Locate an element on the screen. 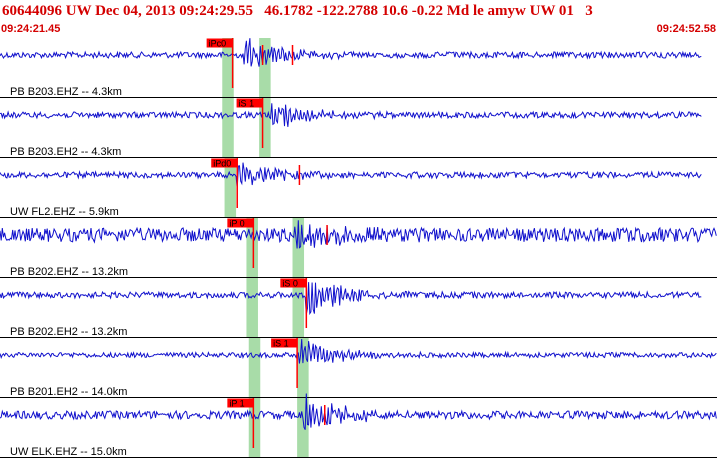 The width and height of the screenshot is (717, 458). time-axis-end: 09:24:52.58 is located at coordinates (686, 29).